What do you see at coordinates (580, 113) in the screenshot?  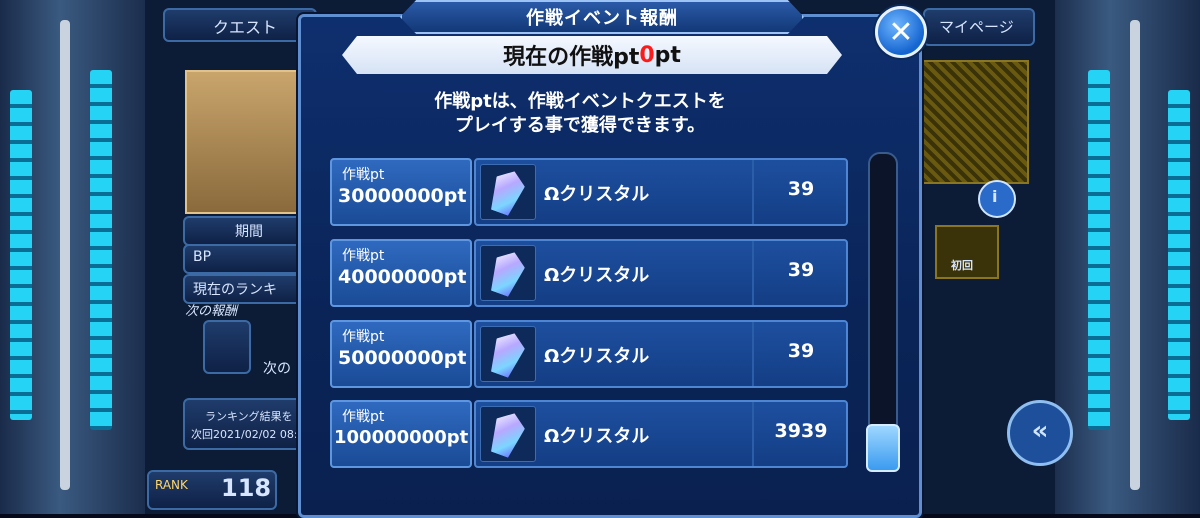 I see `points-description: 作戦ptは、作戦イベントクエストを プレイする事で獲得できます。` at bounding box center [580, 113].